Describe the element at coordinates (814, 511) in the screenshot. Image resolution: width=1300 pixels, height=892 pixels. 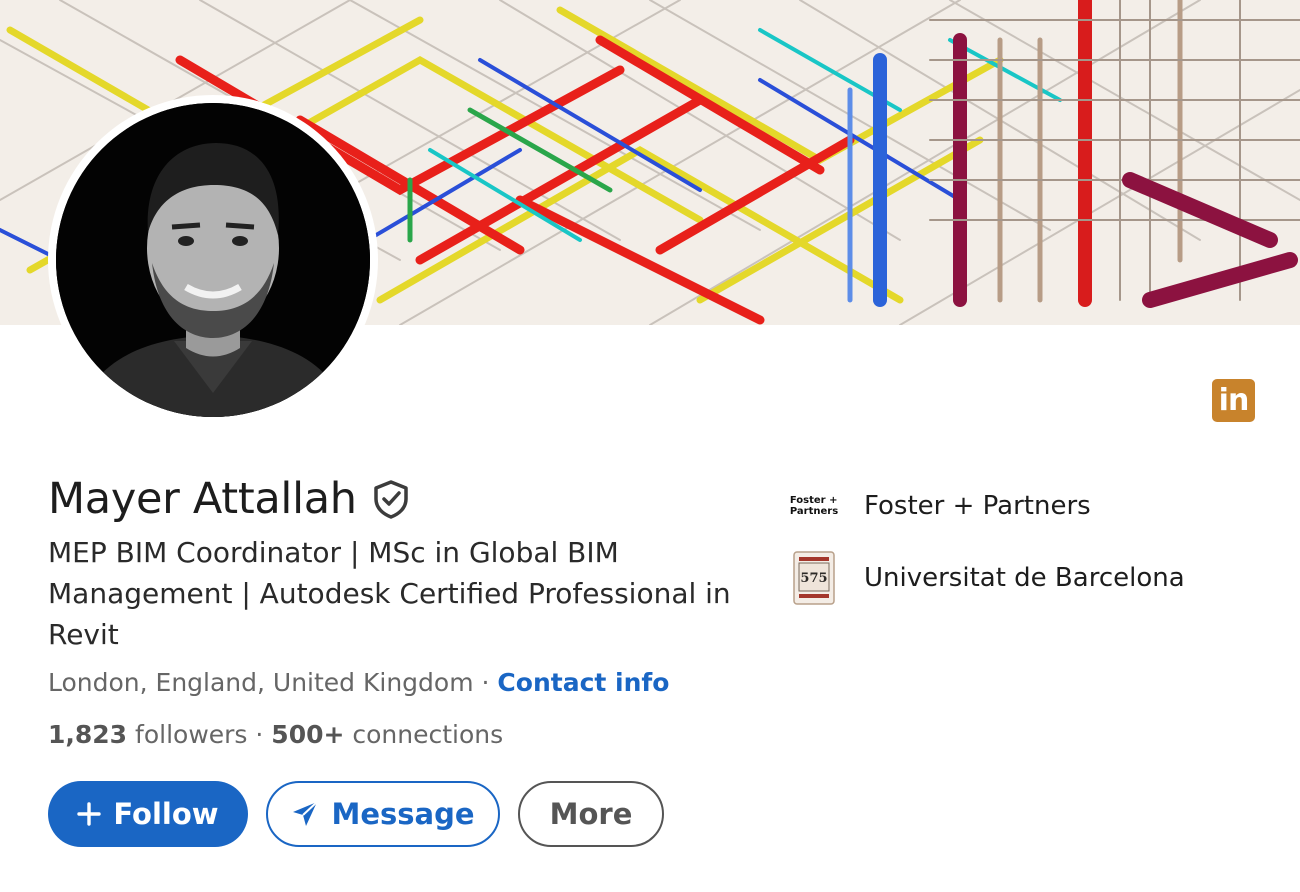
I see `logo-line-2: Partners` at that location.